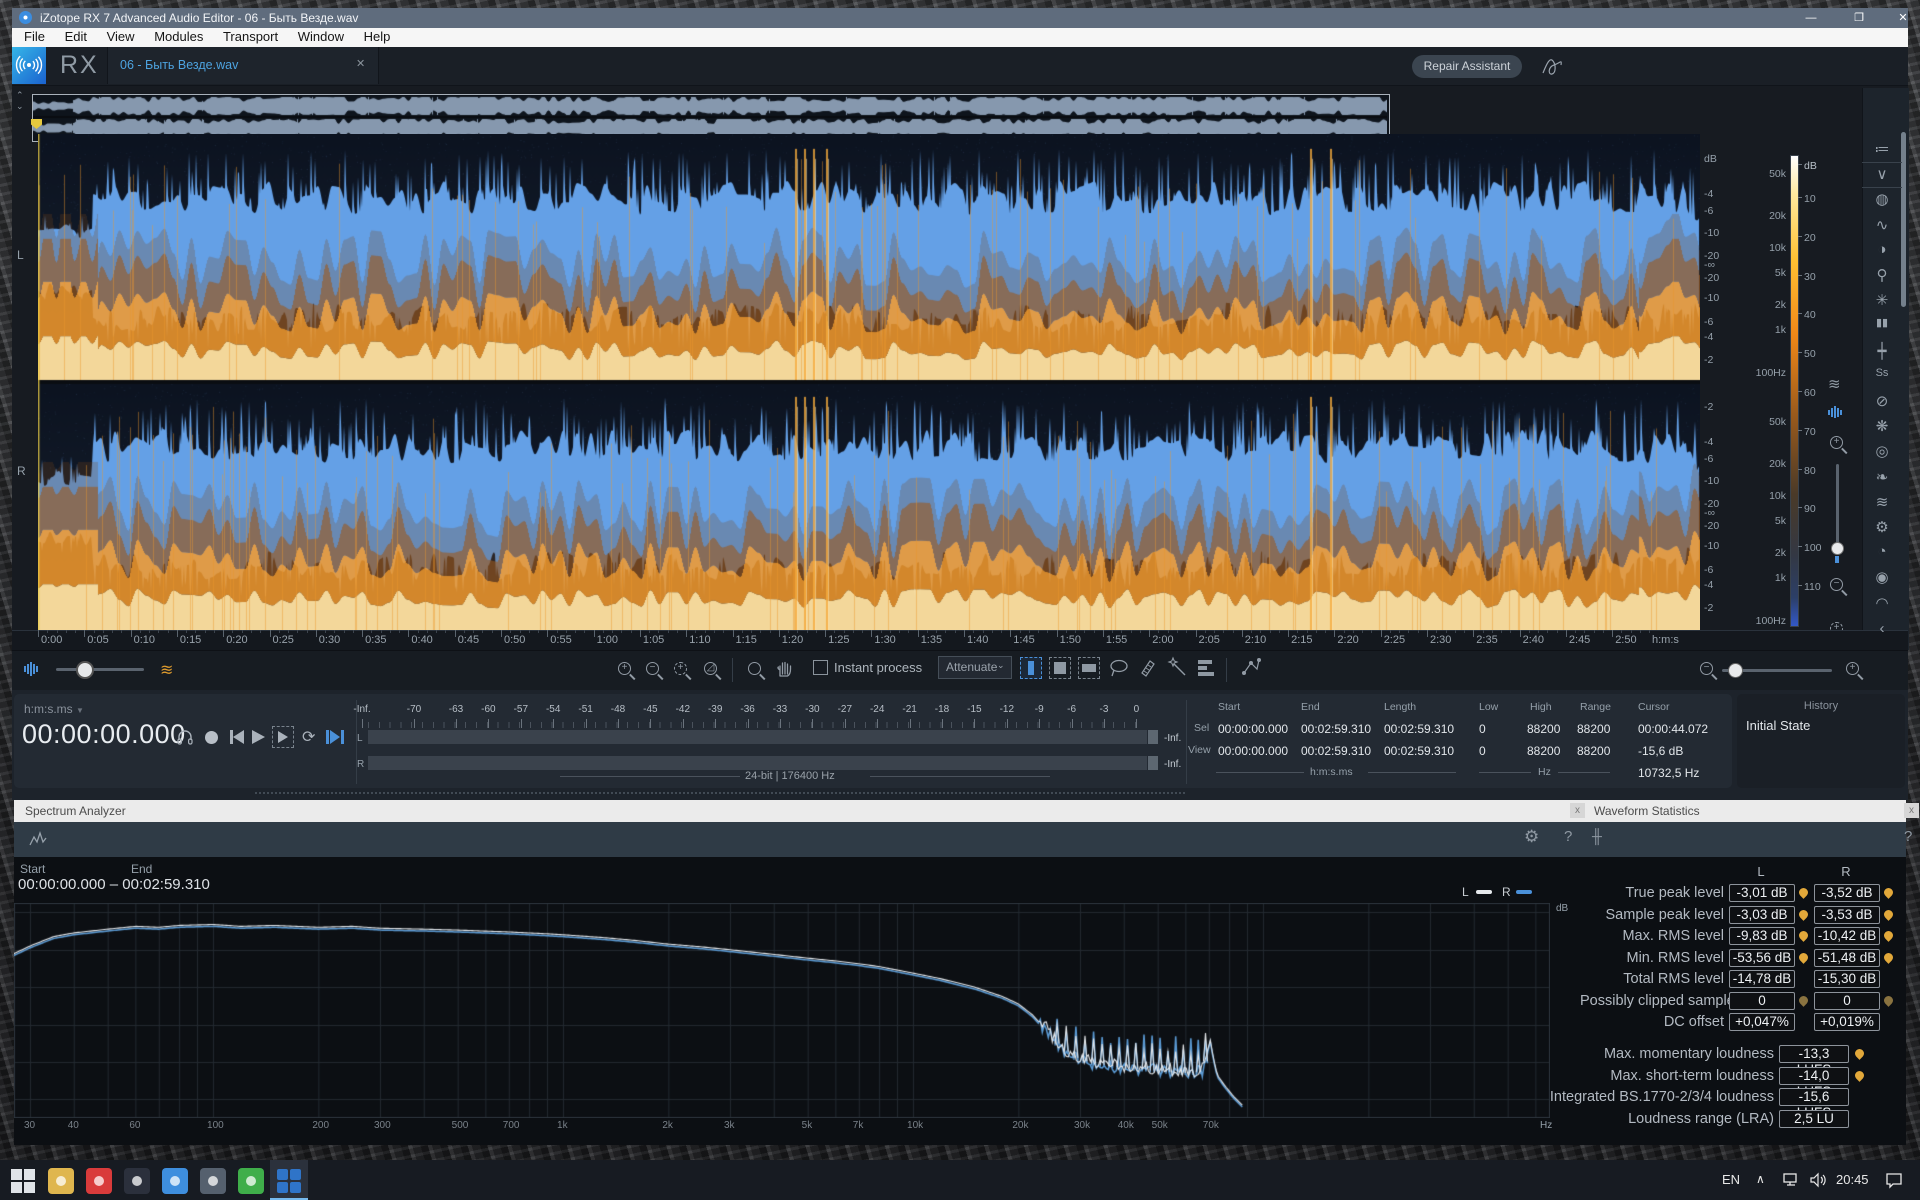 This screenshot has width=1920, height=1200. Describe the element at coordinates (1089, 668) in the screenshot. I see `frequency-selection-tool` at that location.